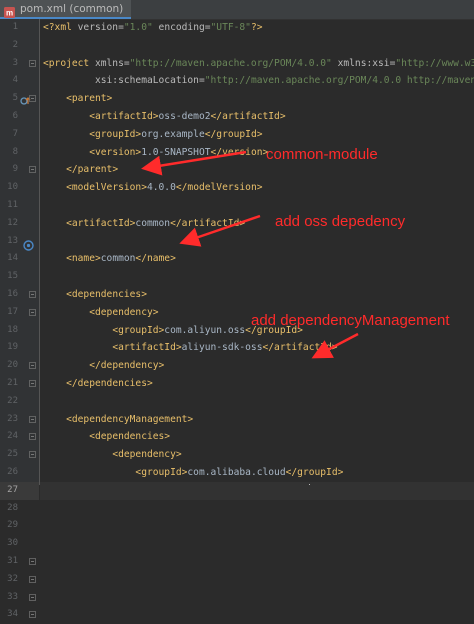  I want to click on code-line: <artifactId>oss-demo2</artifactId>, so click(164, 117).